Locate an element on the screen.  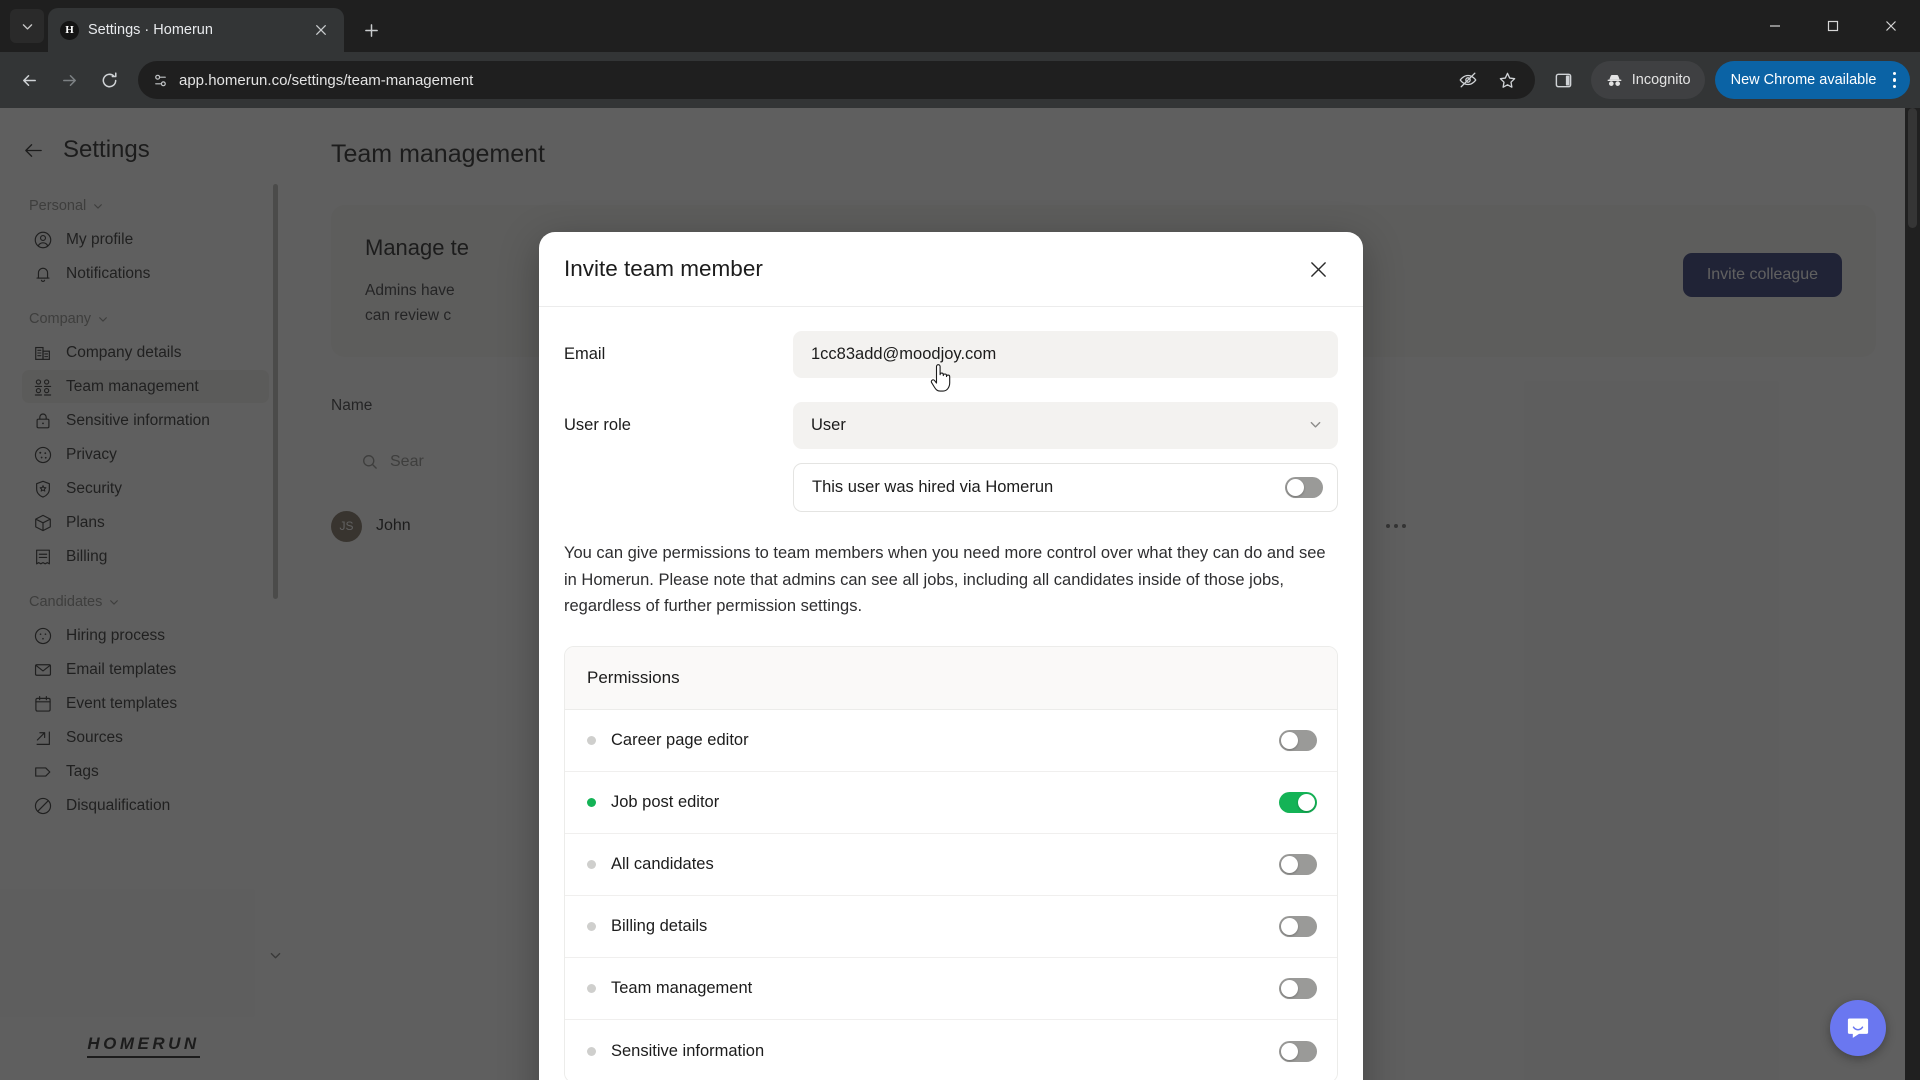
incognito-label: Incognito is located at coordinates (1661, 80).